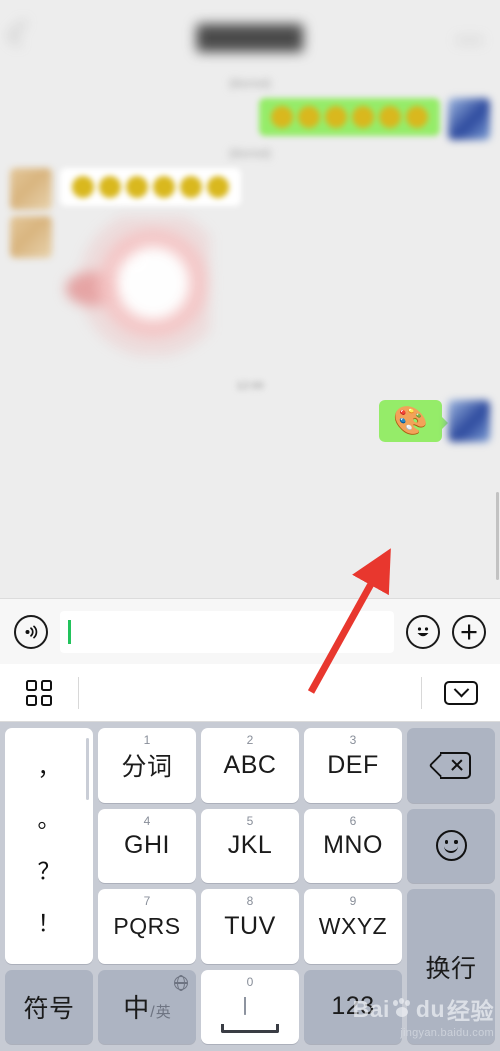 This screenshot has width=500, height=1051. I want to click on message-row-outgoing-emoji, so click(250, 119).